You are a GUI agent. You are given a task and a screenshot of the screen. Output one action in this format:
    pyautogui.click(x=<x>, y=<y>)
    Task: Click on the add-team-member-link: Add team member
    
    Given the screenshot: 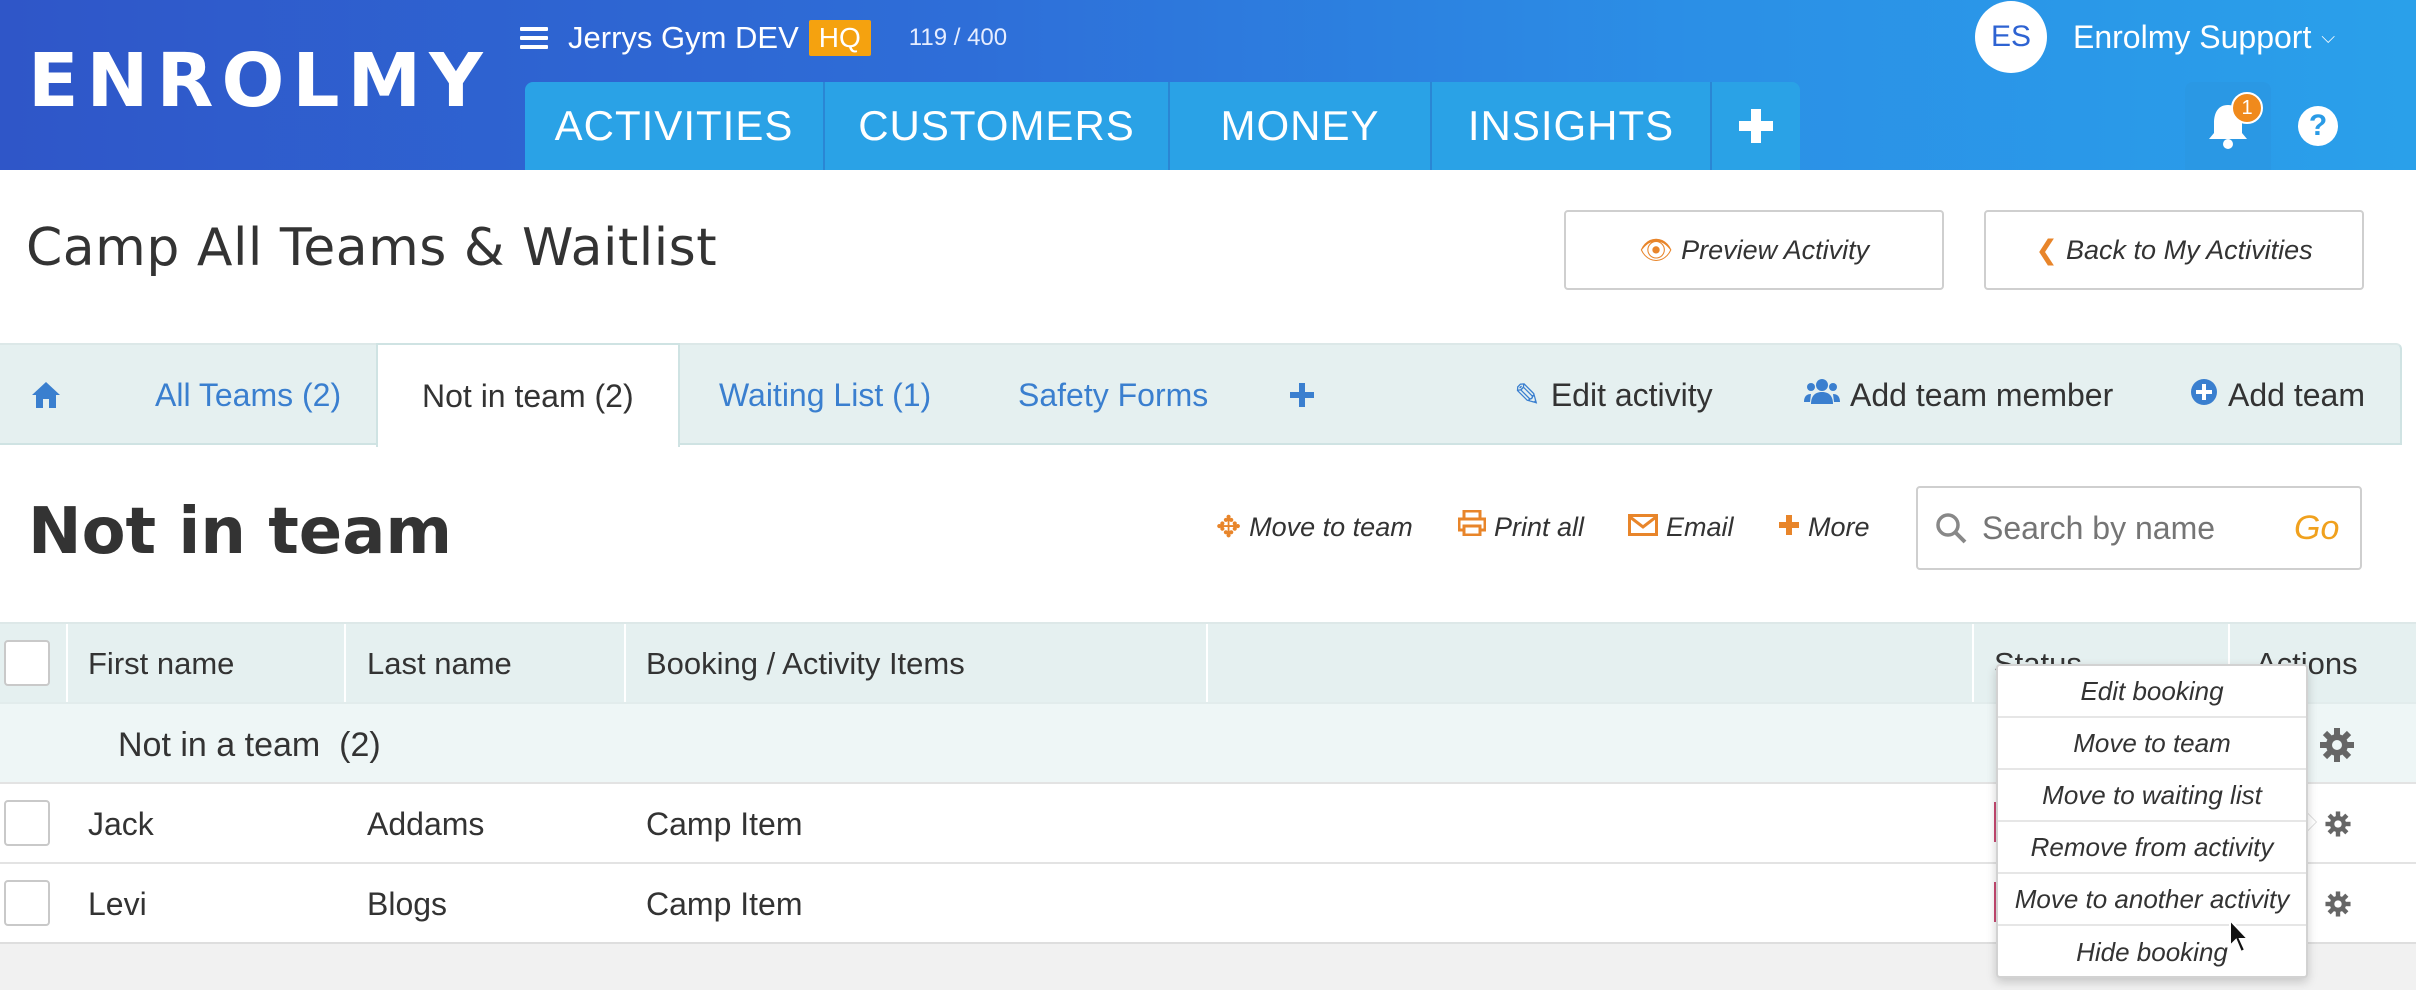 What is the action you would take?
    pyautogui.click(x=1958, y=395)
    